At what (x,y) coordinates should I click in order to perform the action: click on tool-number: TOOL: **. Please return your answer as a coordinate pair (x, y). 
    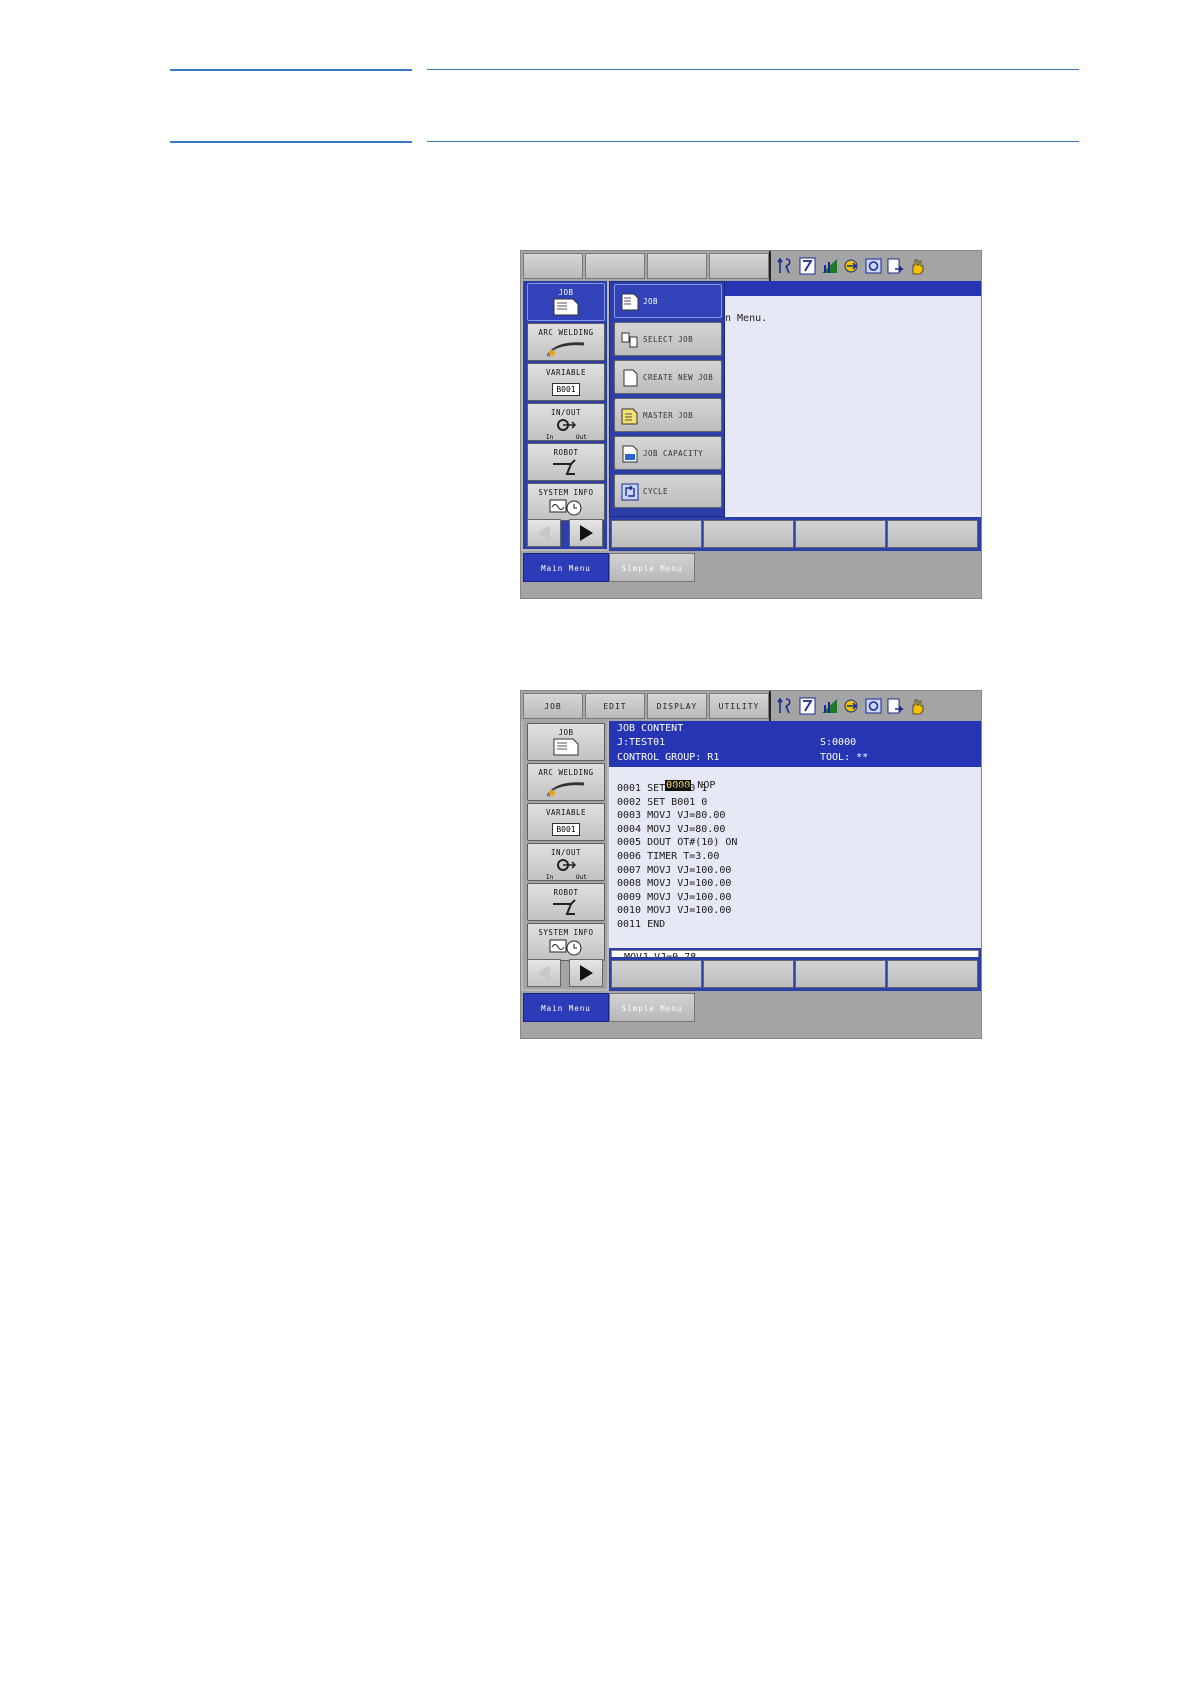
    Looking at the image, I should click on (844, 757).